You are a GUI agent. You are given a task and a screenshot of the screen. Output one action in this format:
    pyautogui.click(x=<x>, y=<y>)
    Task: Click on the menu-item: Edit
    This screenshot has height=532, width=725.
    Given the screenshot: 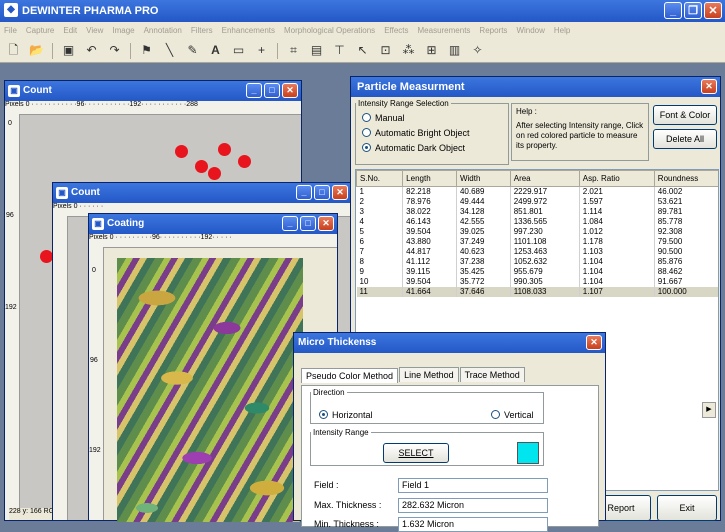 What is the action you would take?
    pyautogui.click(x=70, y=30)
    